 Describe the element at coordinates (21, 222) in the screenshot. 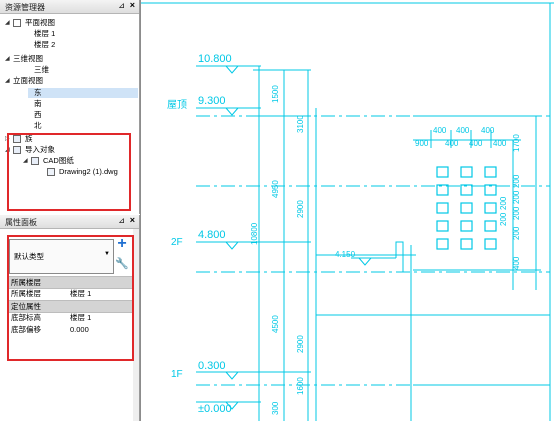

I see `property-panel-title: 属性面板` at that location.